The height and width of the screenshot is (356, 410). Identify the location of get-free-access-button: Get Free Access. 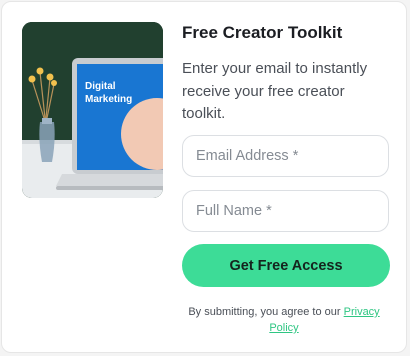
(286, 265).